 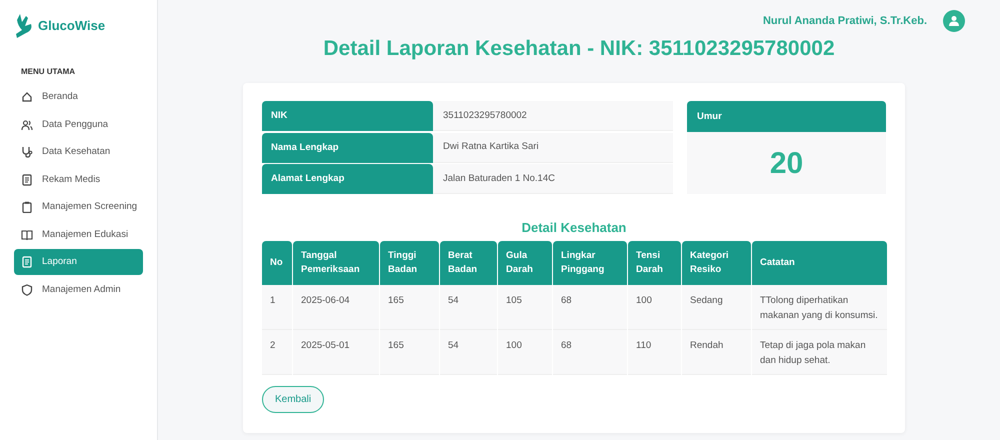 I want to click on age-value: 20, so click(x=786, y=163).